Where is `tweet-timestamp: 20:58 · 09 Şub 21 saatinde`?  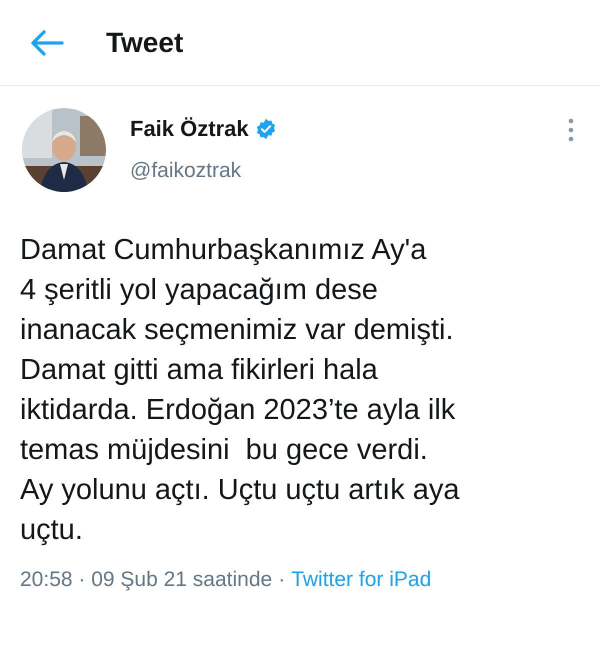 tweet-timestamp: 20:58 · 09 Şub 21 saatinde is located at coordinates (146, 580).